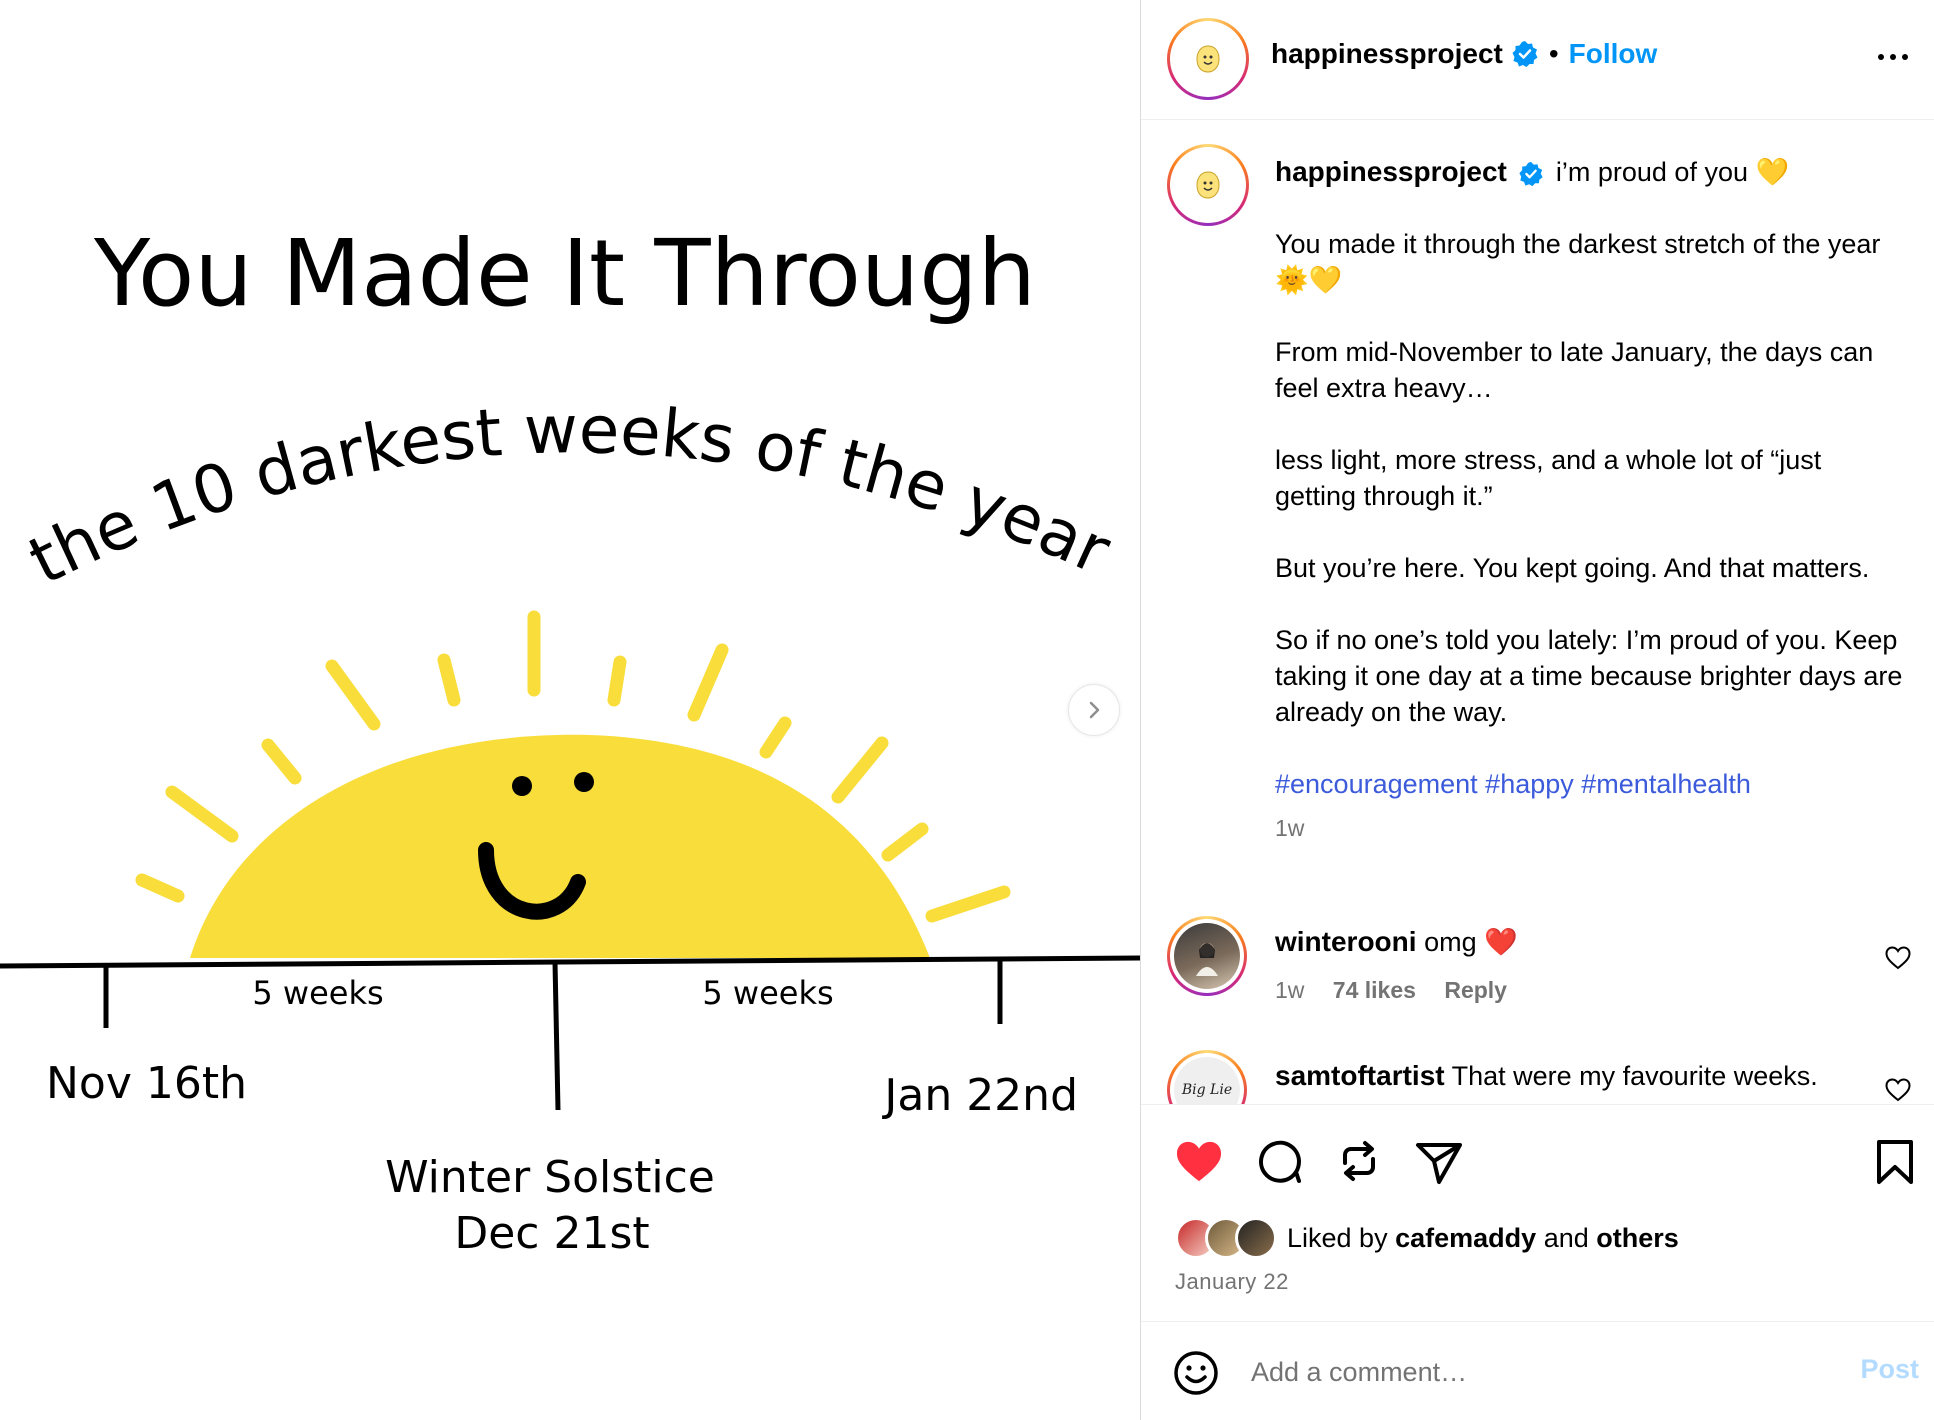 The image size is (1934, 1420). What do you see at coordinates (1613, 54) in the screenshot?
I see `follow-button: Follow` at bounding box center [1613, 54].